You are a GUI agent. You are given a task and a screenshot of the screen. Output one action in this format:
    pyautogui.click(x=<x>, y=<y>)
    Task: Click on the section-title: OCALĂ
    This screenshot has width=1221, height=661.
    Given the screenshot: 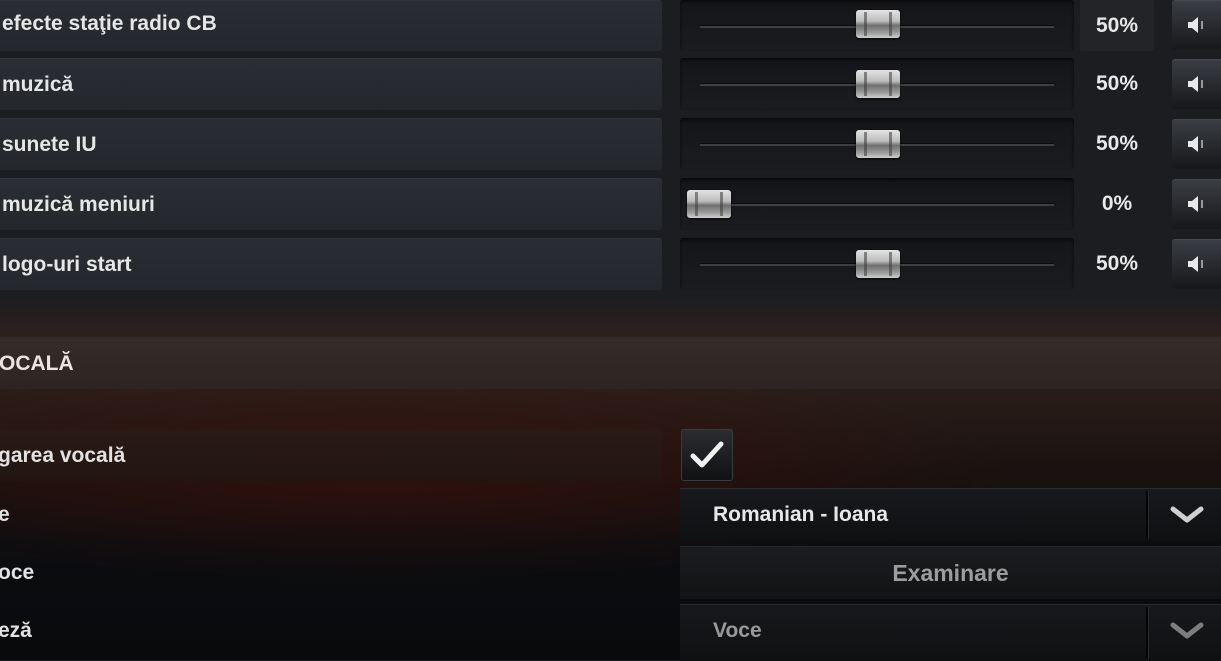 What is the action you would take?
    pyautogui.click(x=37, y=363)
    